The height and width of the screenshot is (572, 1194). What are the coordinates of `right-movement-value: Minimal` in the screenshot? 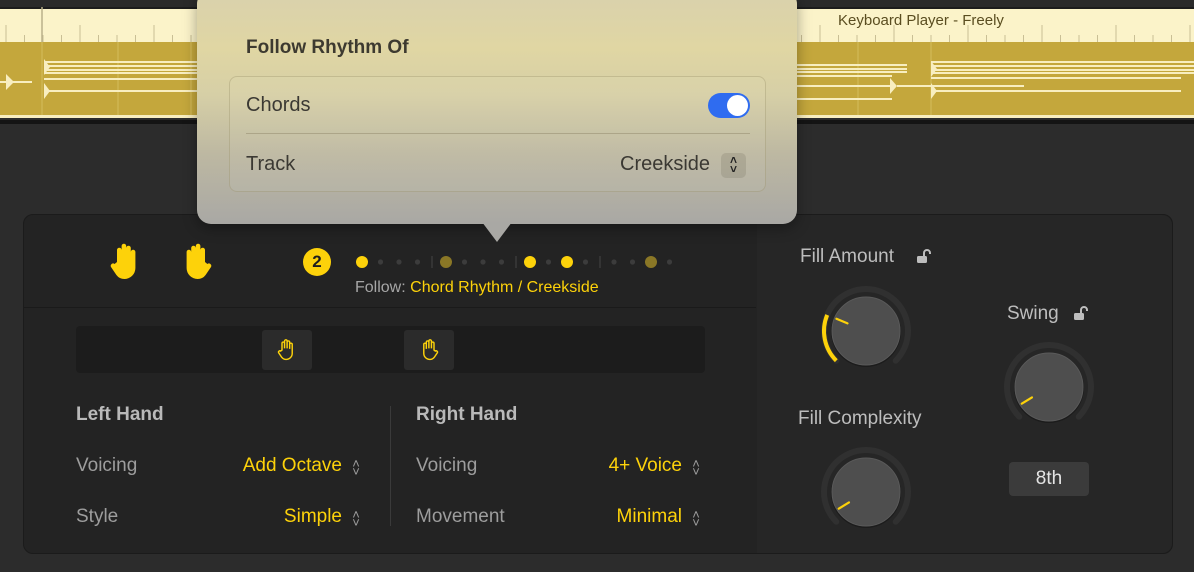 It's located at (649, 517).